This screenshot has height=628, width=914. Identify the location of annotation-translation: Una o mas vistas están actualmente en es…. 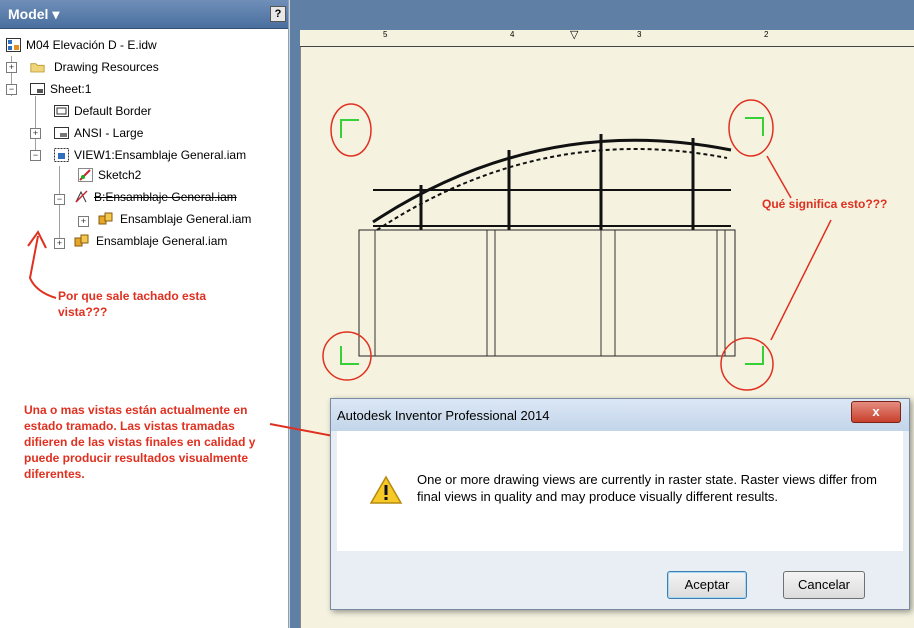
(140, 442).